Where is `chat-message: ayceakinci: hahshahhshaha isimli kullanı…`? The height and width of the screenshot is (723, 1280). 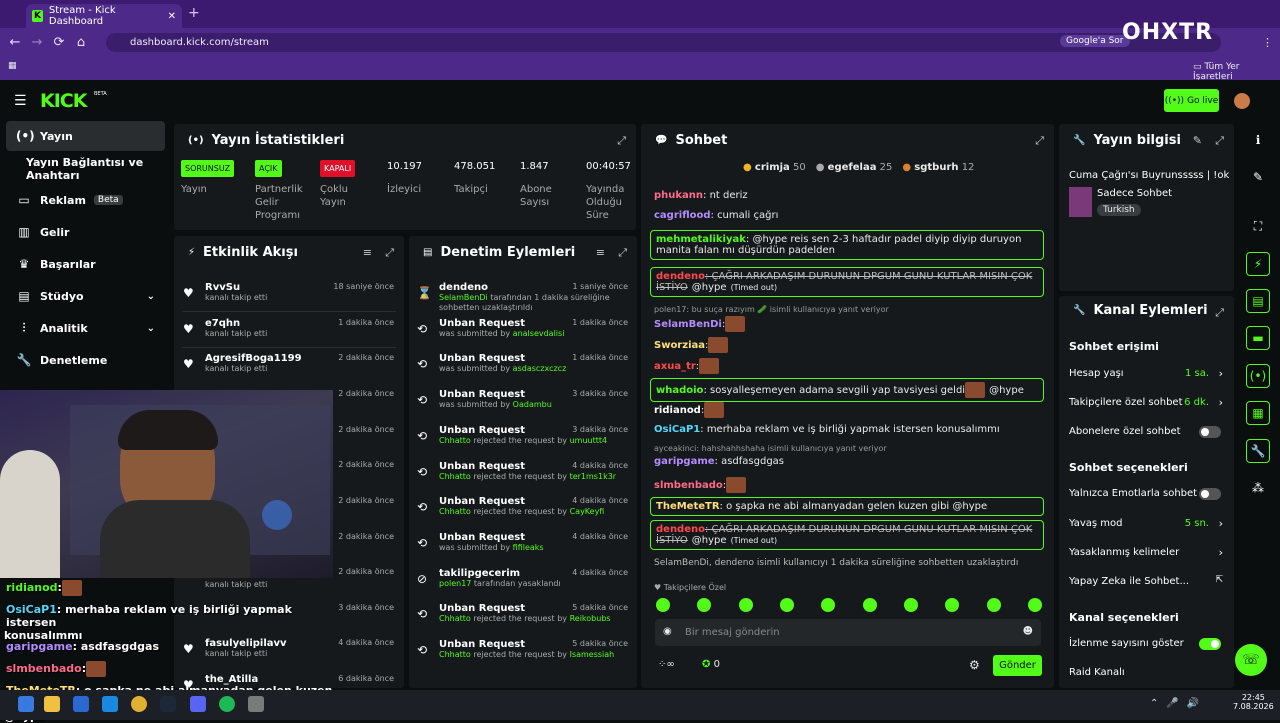 chat-message: ayceakinci: hahshahhshaha isimli kullanı… is located at coordinates (850, 448).